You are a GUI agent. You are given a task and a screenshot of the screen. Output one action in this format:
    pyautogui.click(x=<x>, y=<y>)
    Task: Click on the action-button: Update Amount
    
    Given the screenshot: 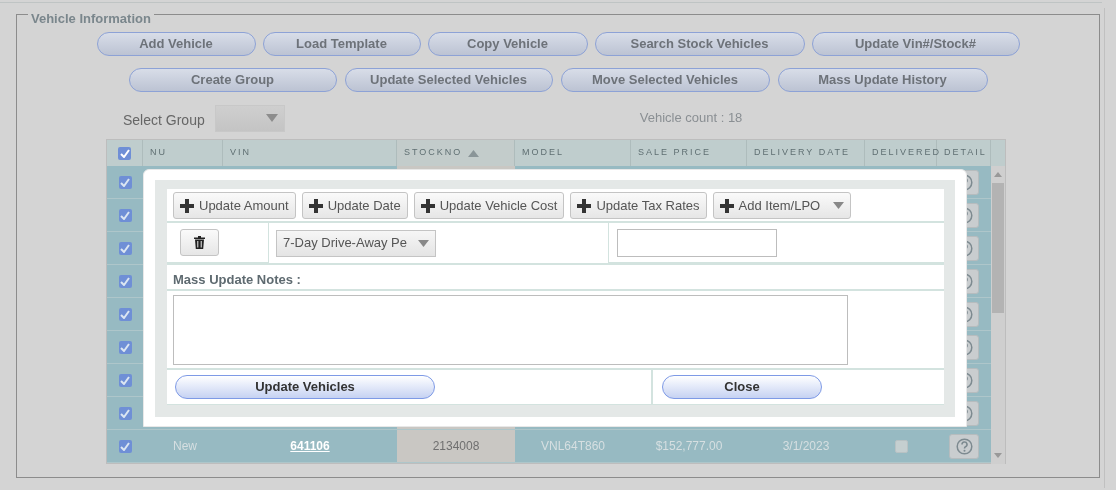 What is the action you would take?
    pyautogui.click(x=234, y=205)
    